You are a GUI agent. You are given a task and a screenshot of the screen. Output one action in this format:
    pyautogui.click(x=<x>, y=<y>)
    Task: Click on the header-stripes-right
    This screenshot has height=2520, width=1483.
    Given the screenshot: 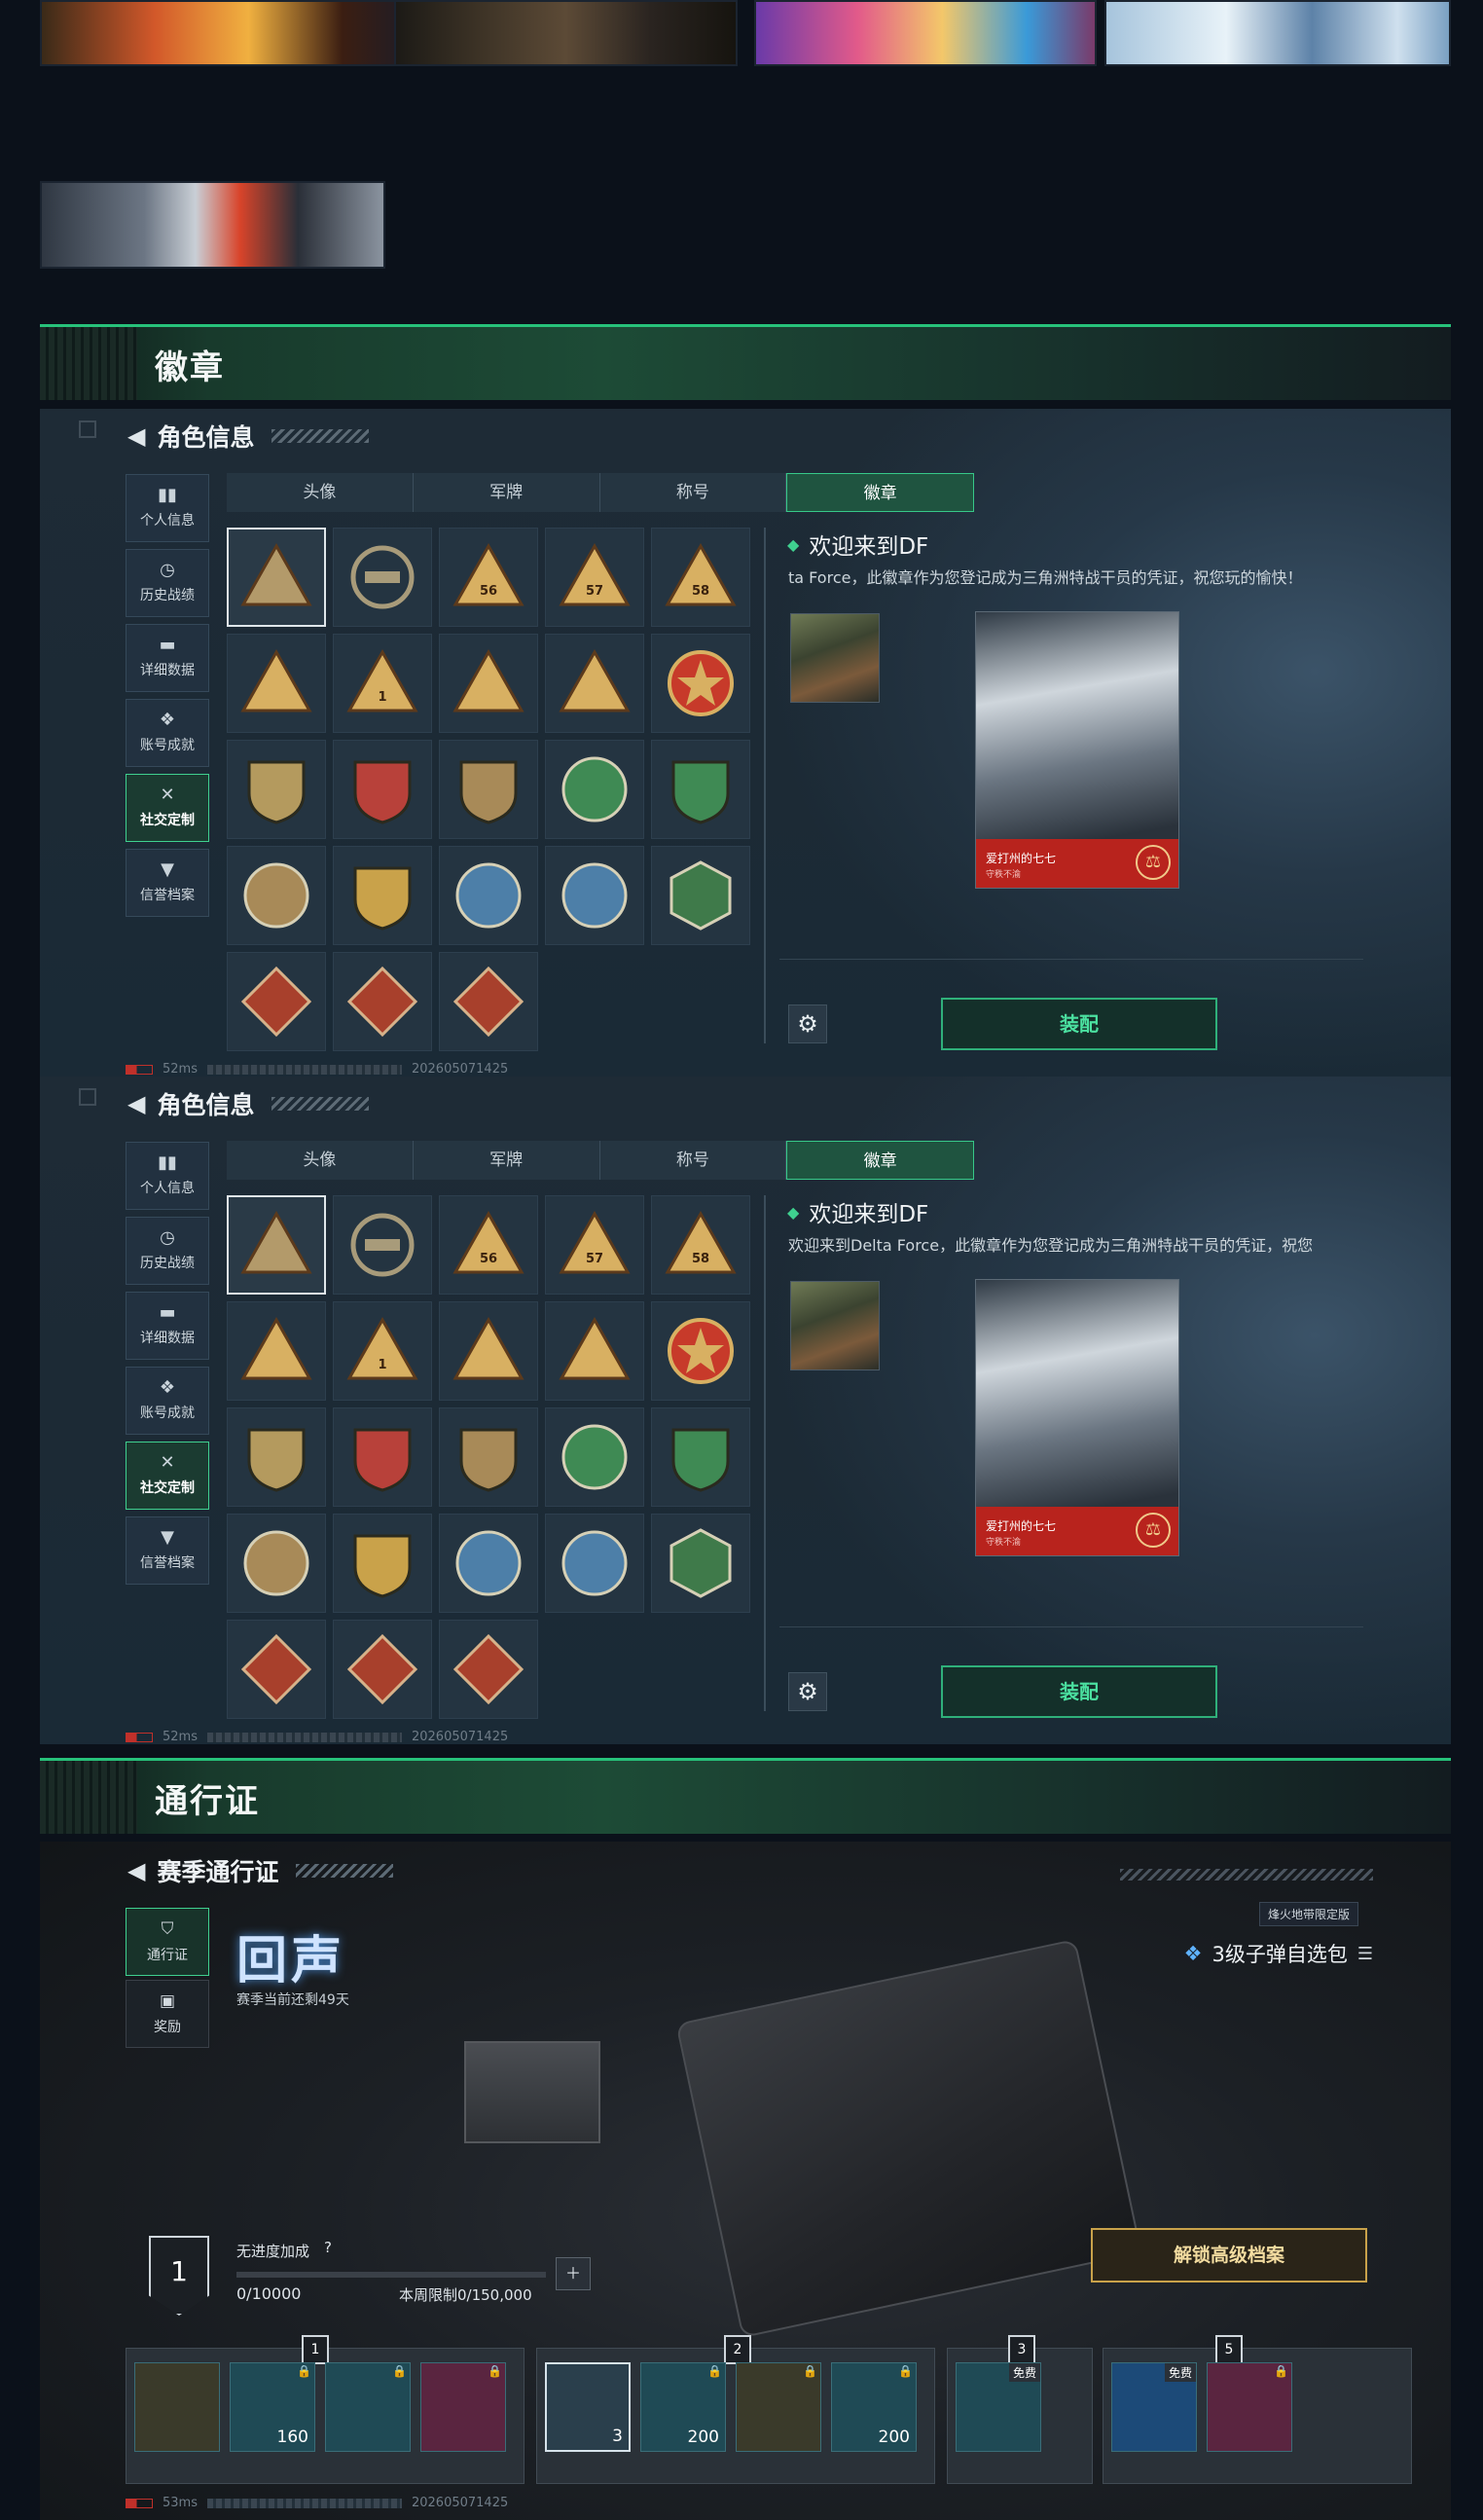 What is the action you would take?
    pyautogui.click(x=1247, y=1875)
    